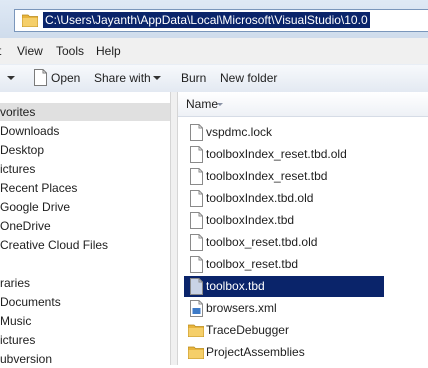 The width and height of the screenshot is (428, 368). I want to click on file-name: toolboxIndex.tbd, so click(250, 220).